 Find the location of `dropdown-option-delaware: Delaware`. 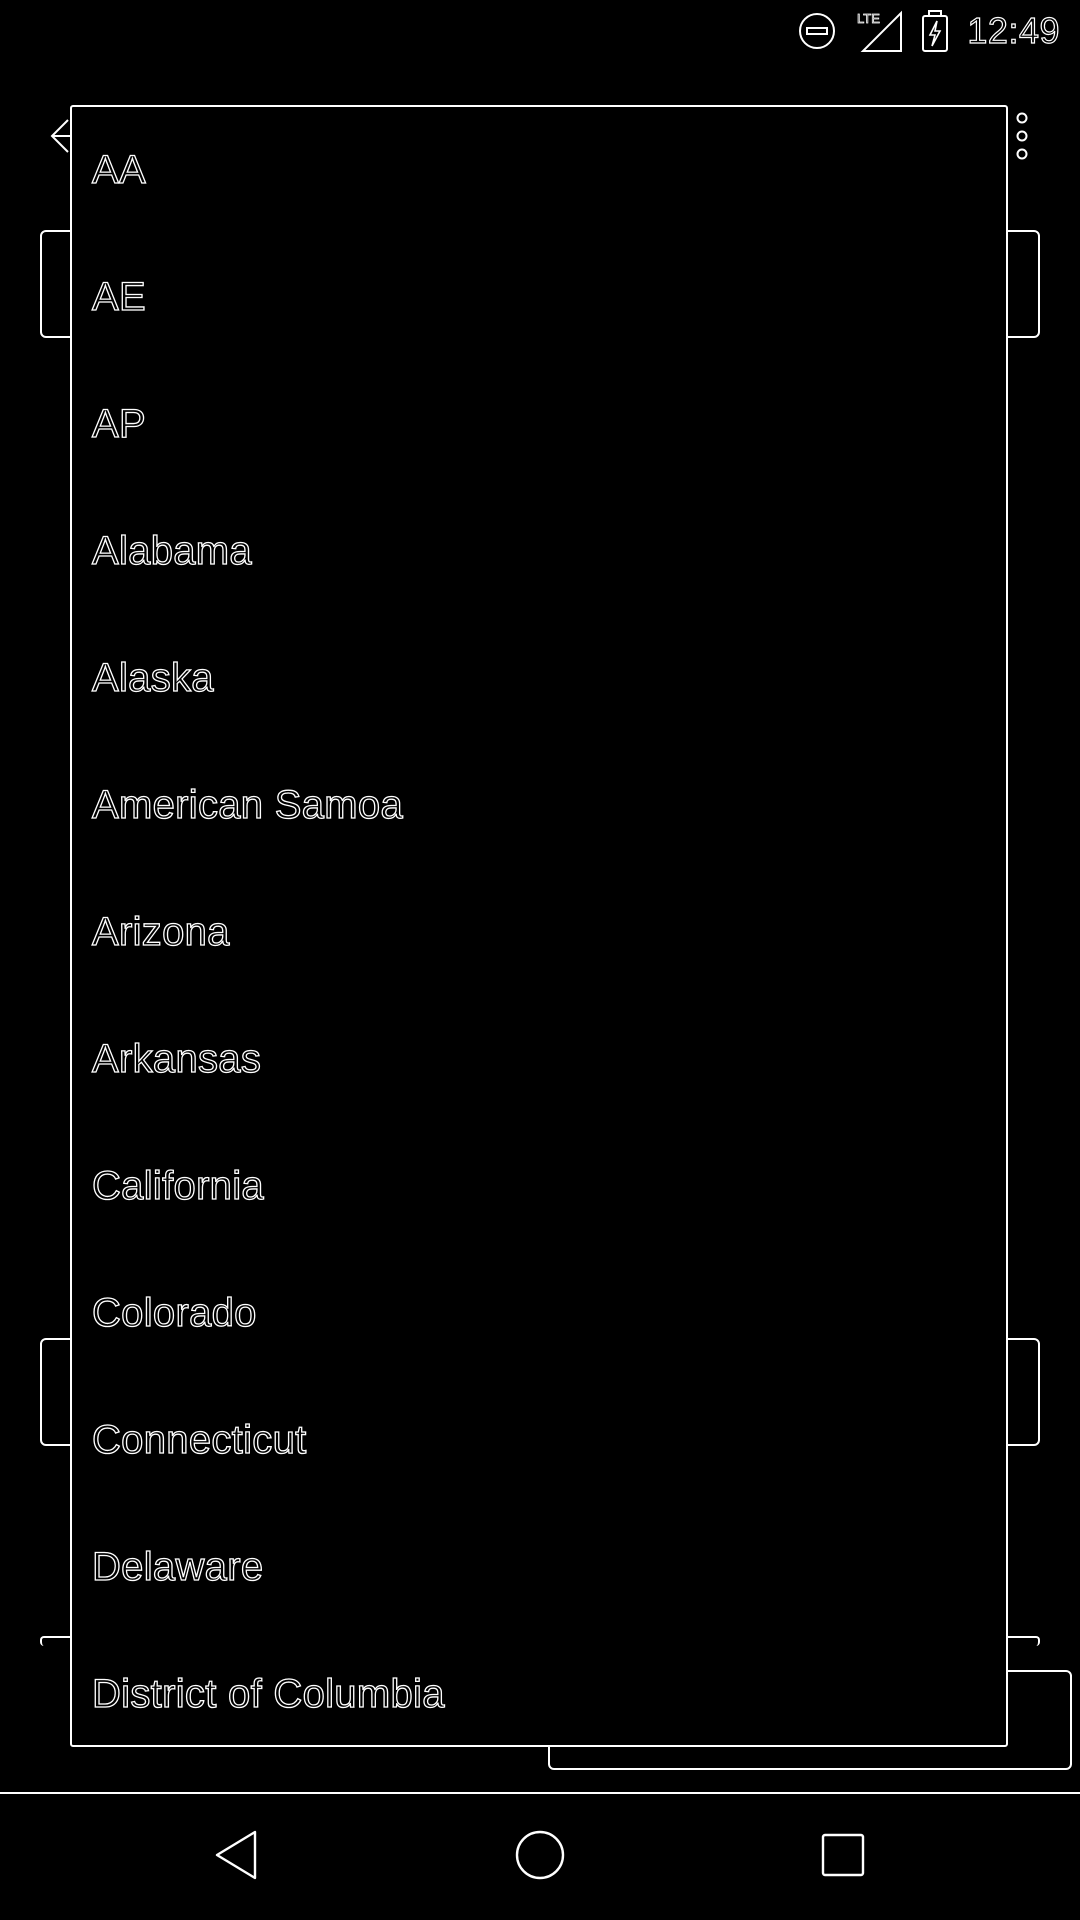

dropdown-option-delaware: Delaware is located at coordinates (539, 1567).